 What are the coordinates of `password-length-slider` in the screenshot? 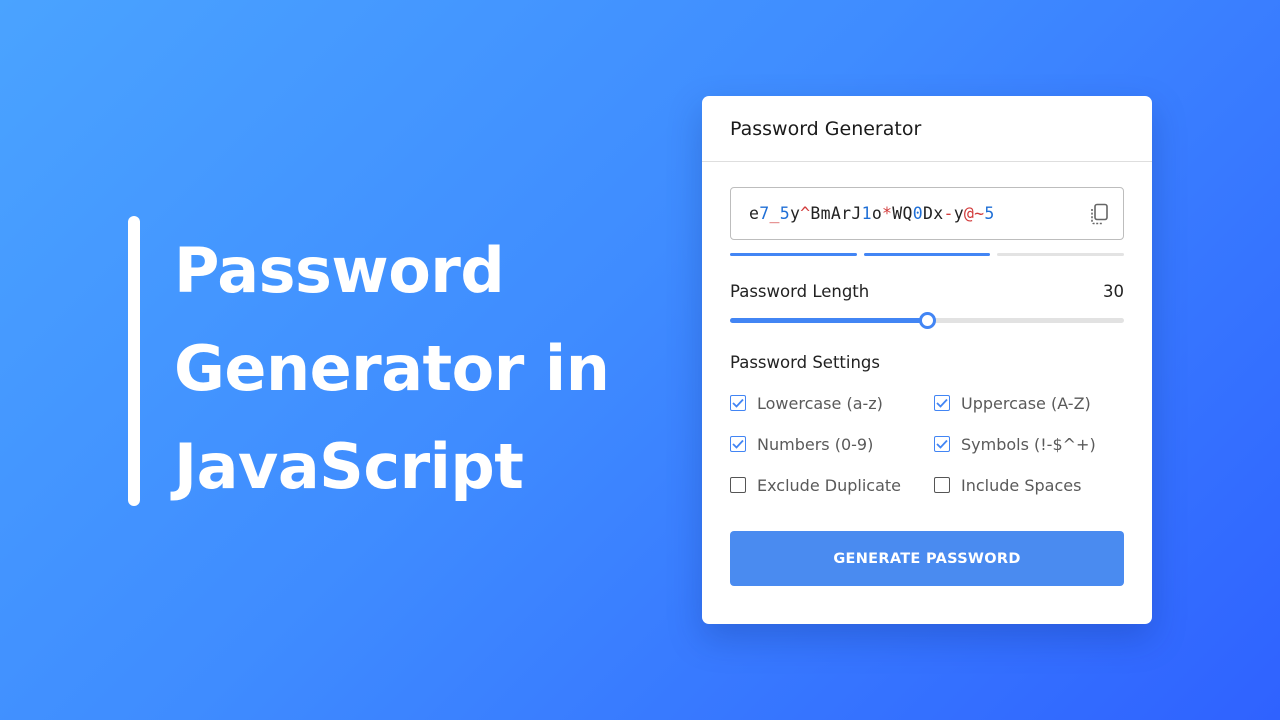 It's located at (927, 320).